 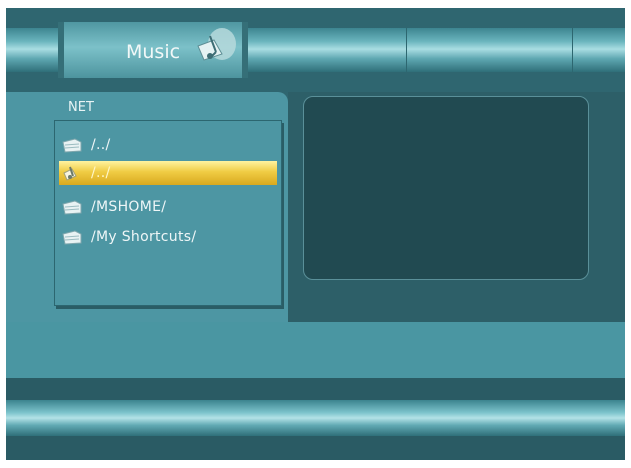 What do you see at coordinates (315, 389) in the screenshot?
I see `divider-strip` at bounding box center [315, 389].